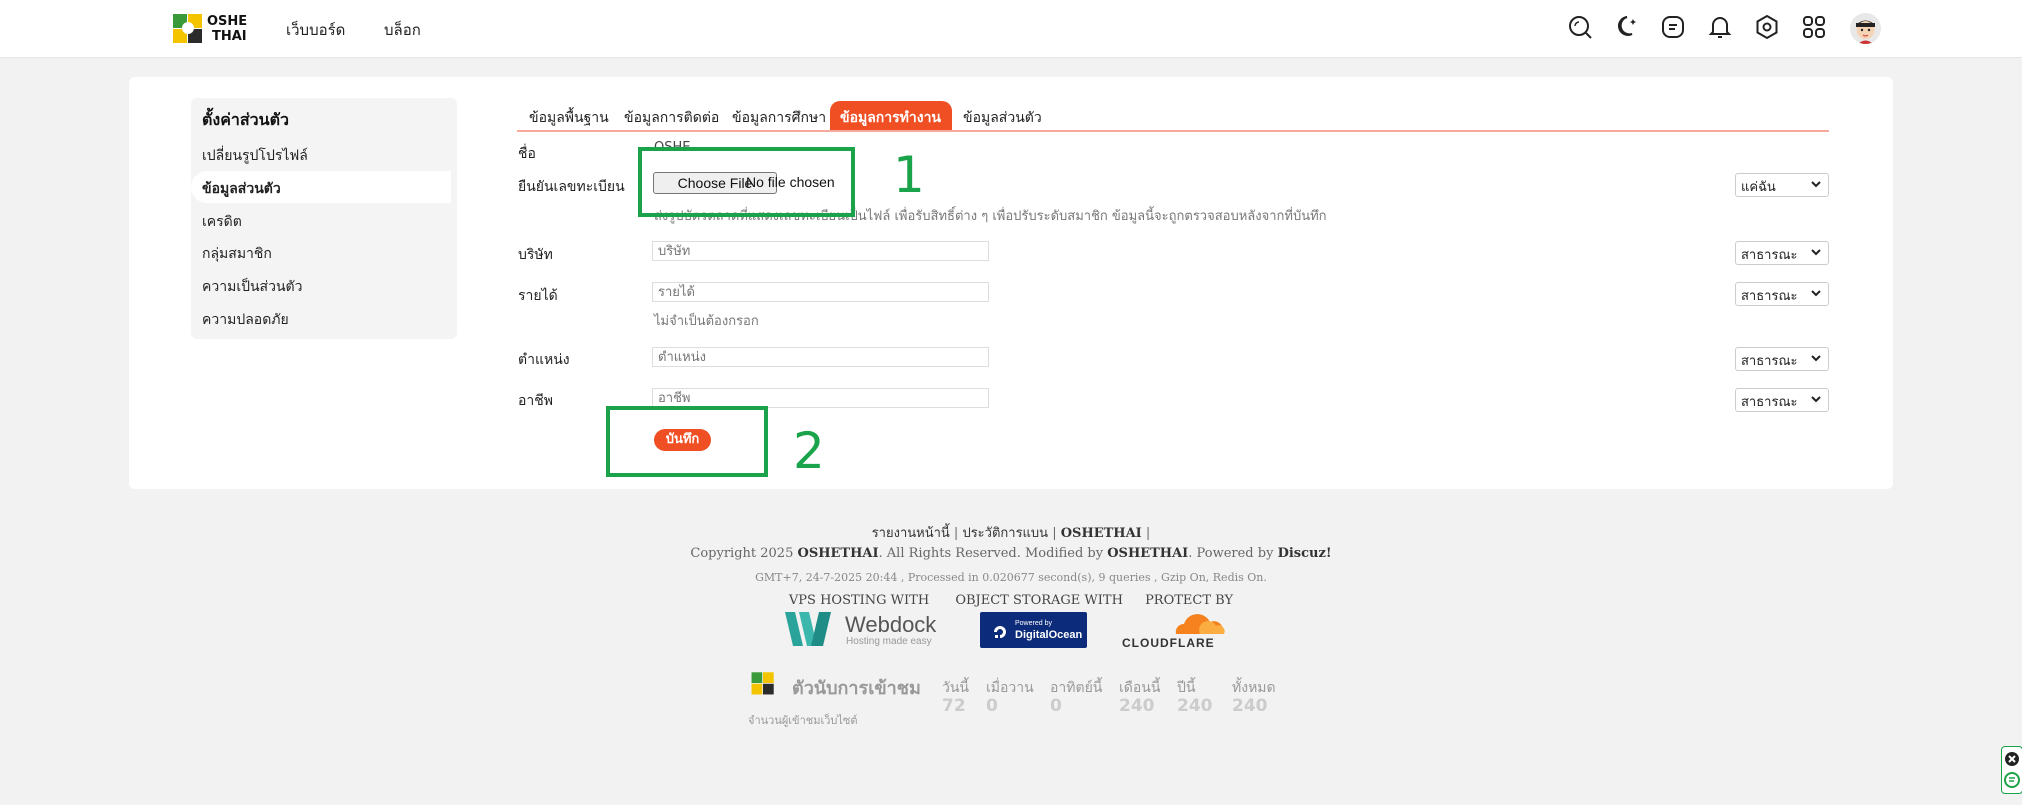 The image size is (2022, 805). I want to click on vps-hosting-label: VPS HOSTING WITH, so click(859, 600).